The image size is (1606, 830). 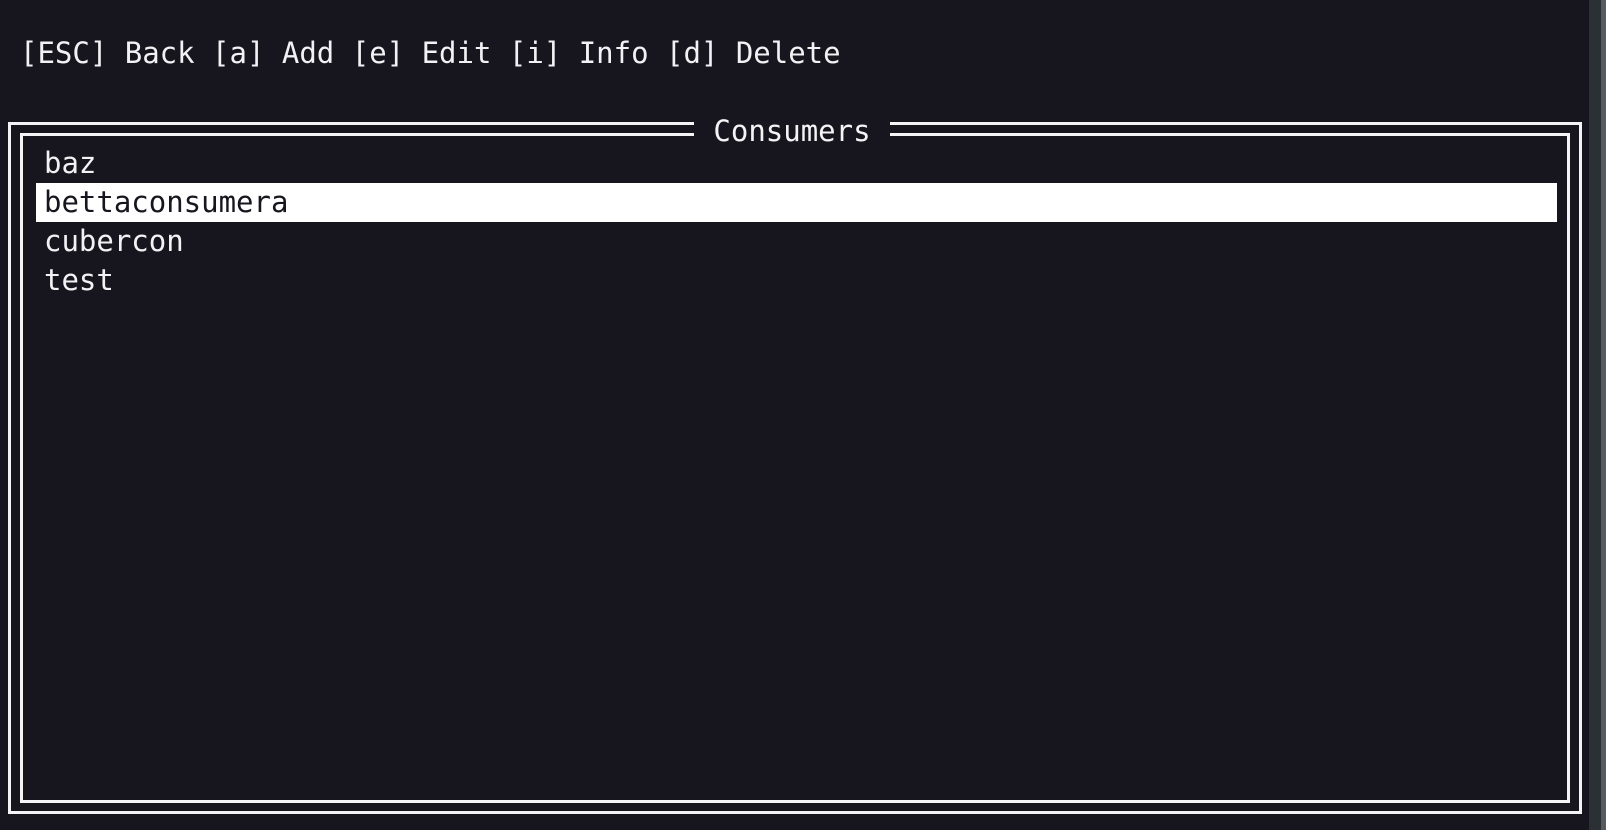 I want to click on panel-title: Consumers, so click(x=792, y=131).